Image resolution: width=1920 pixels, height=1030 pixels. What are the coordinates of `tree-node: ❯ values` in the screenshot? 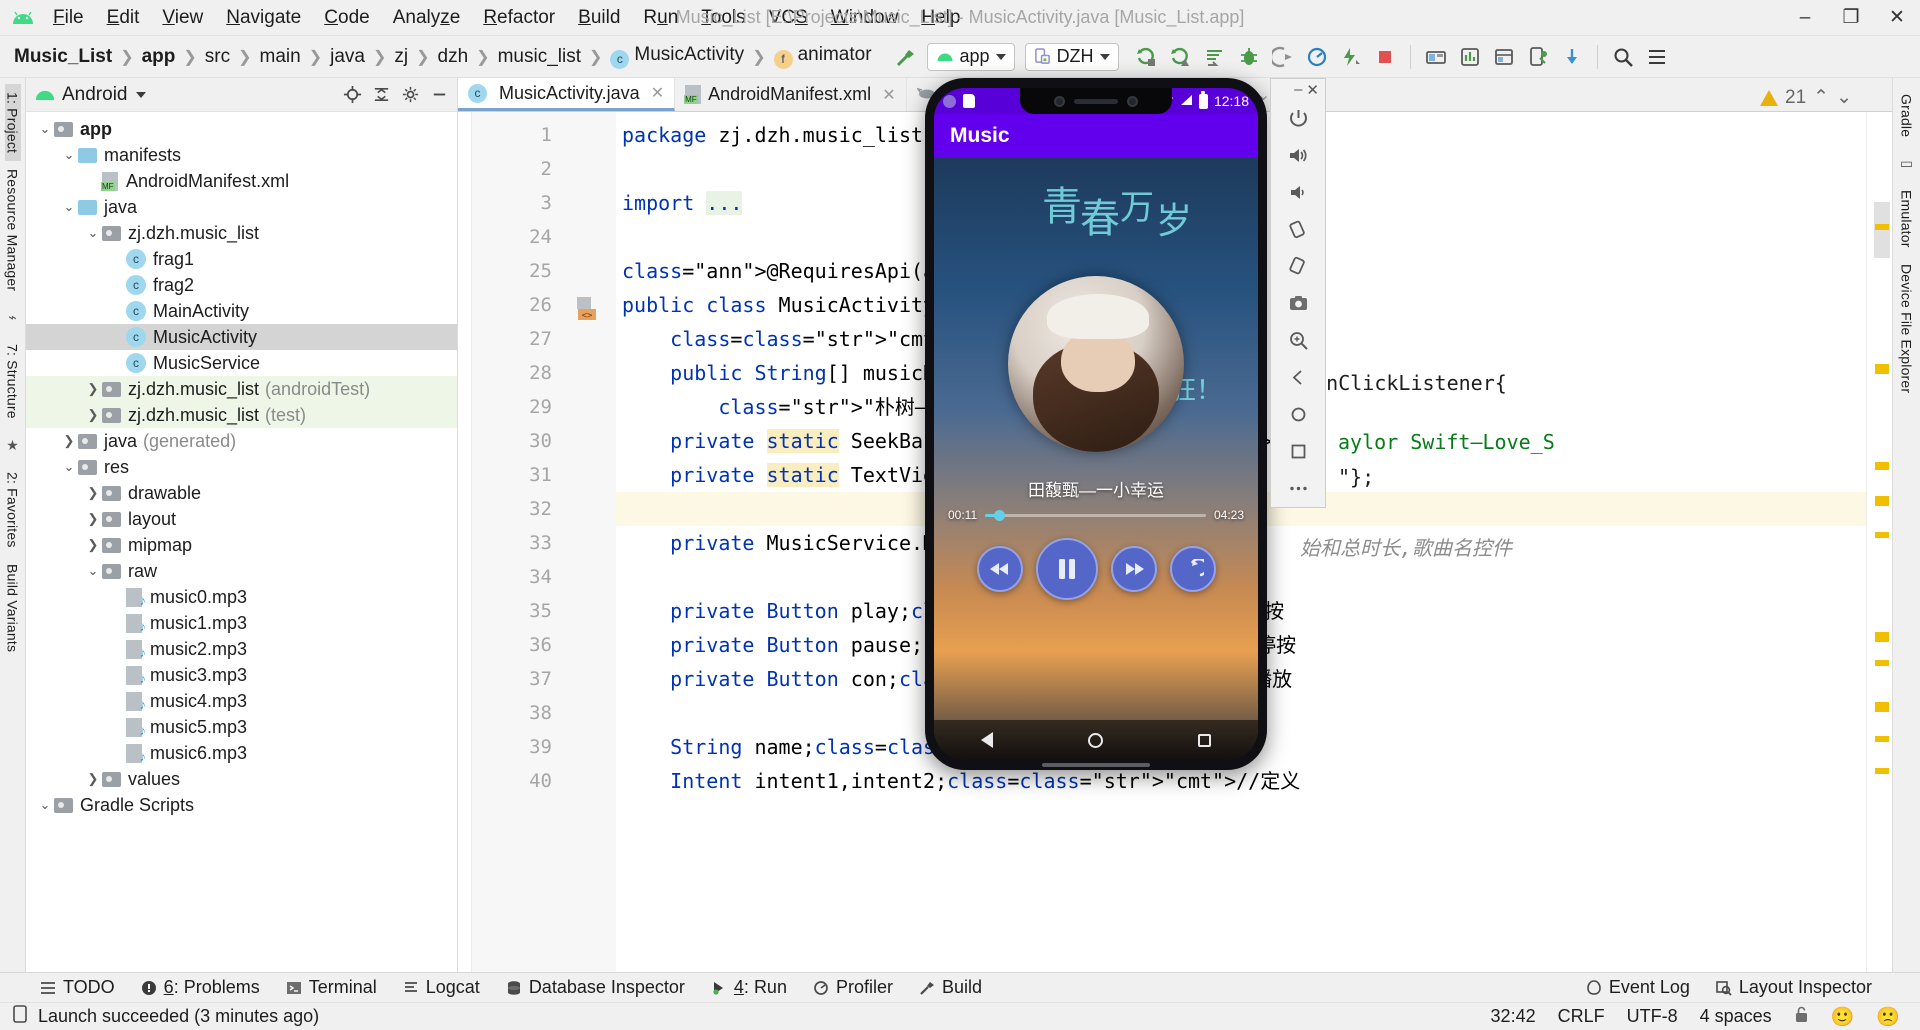 It's located at (241, 779).